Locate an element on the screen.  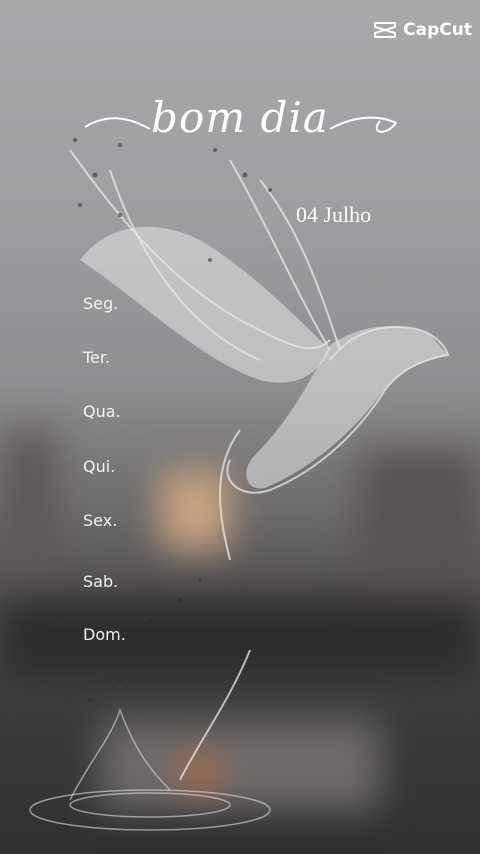
greeting-text: bom dia is located at coordinates (240, 117).